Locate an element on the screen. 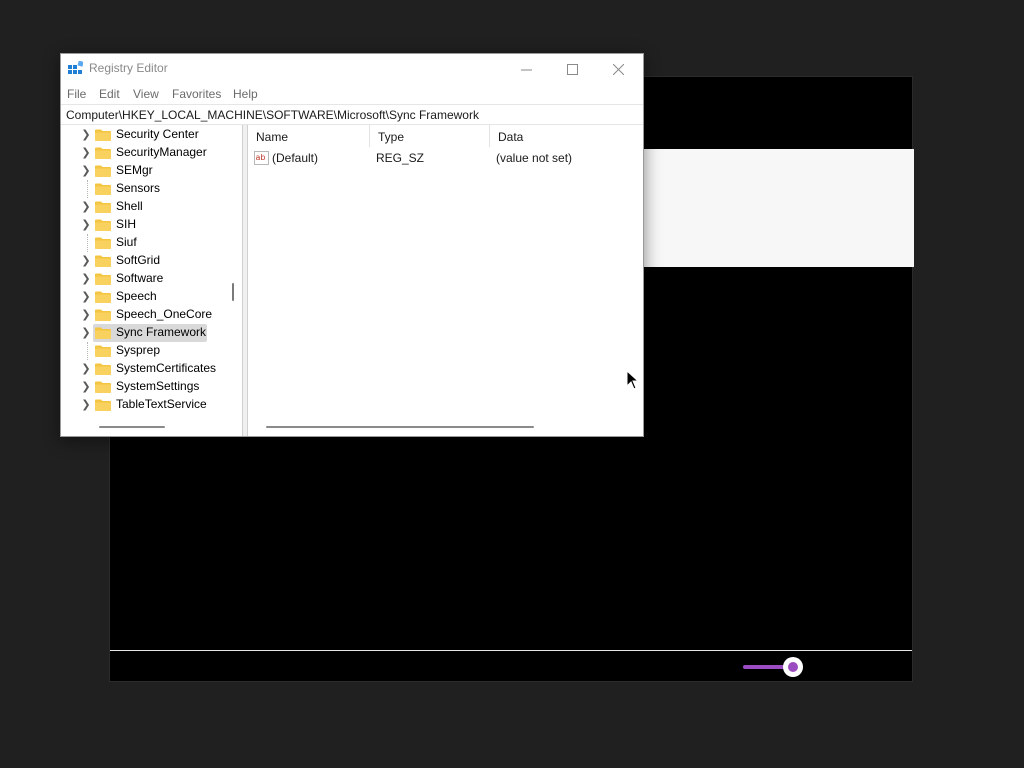 The height and width of the screenshot is (768, 1024). value-name: (Default) is located at coordinates (295, 158).